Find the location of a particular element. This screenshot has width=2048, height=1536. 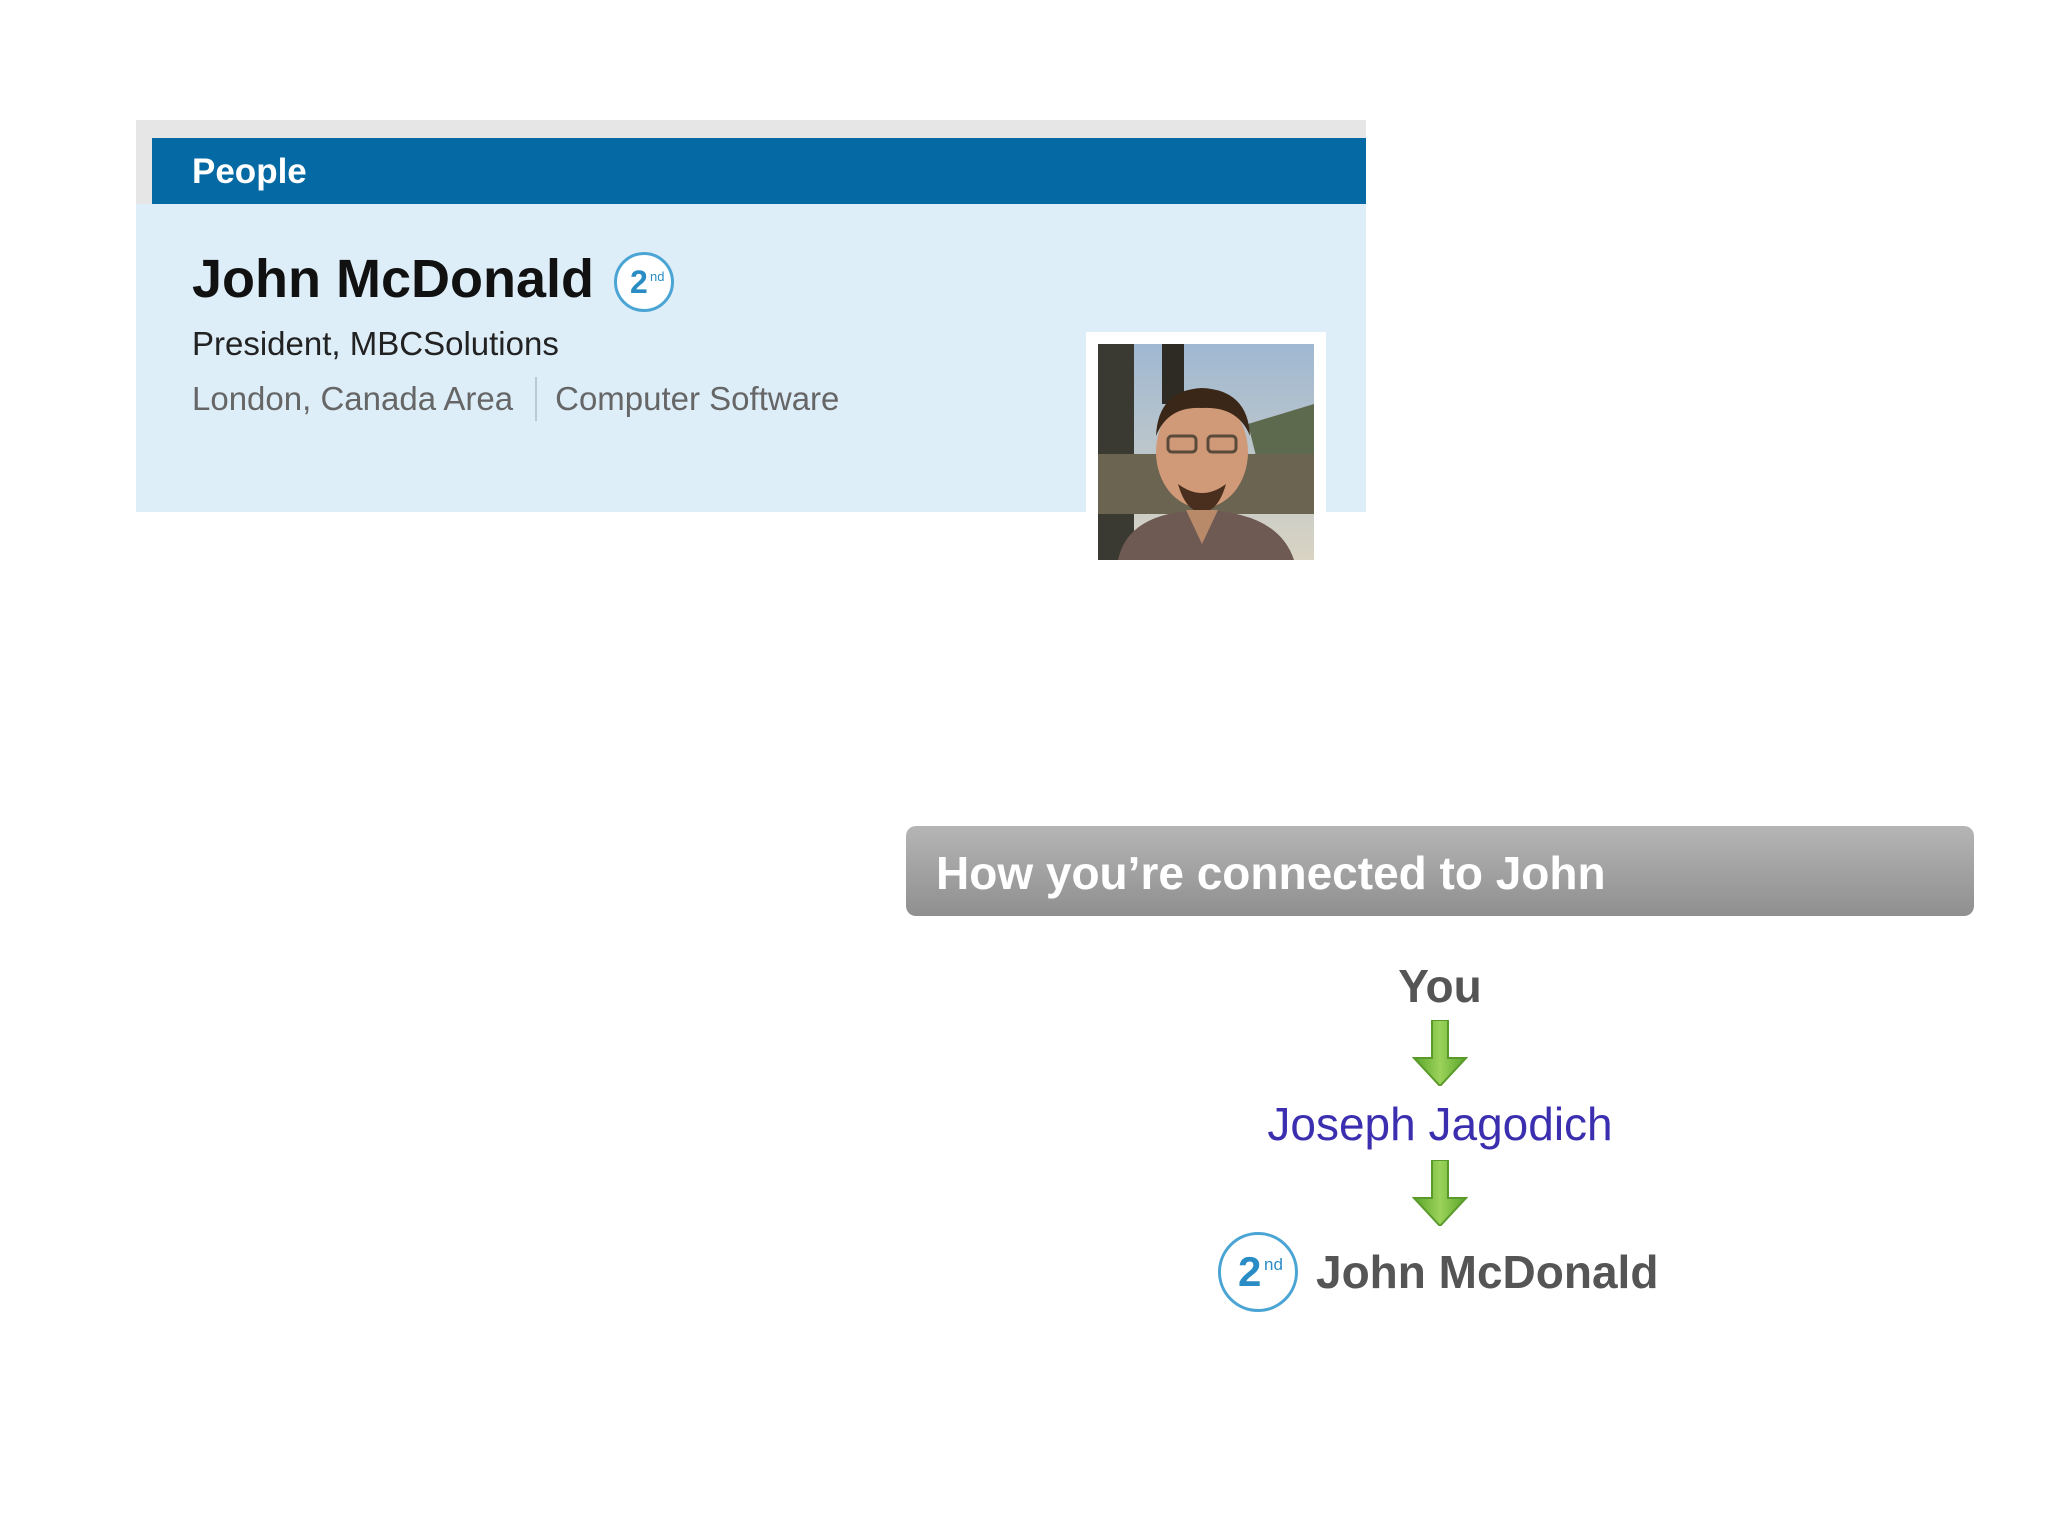

path-you-label: You is located at coordinates (1440, 986).